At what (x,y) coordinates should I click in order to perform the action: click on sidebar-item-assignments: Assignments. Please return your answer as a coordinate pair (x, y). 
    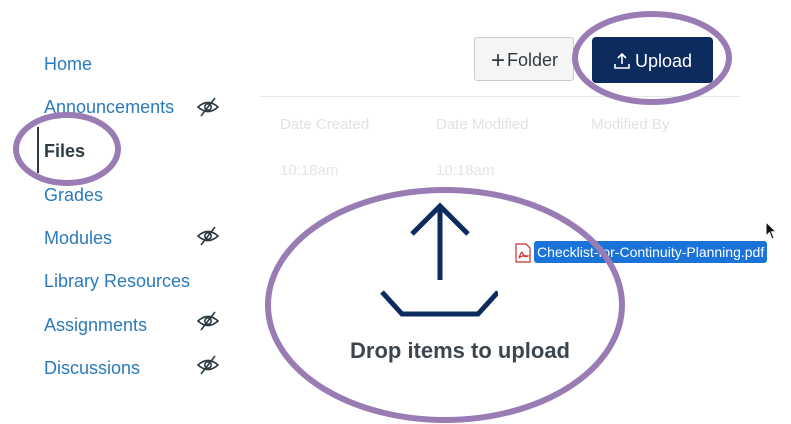
    Looking at the image, I should click on (95, 325).